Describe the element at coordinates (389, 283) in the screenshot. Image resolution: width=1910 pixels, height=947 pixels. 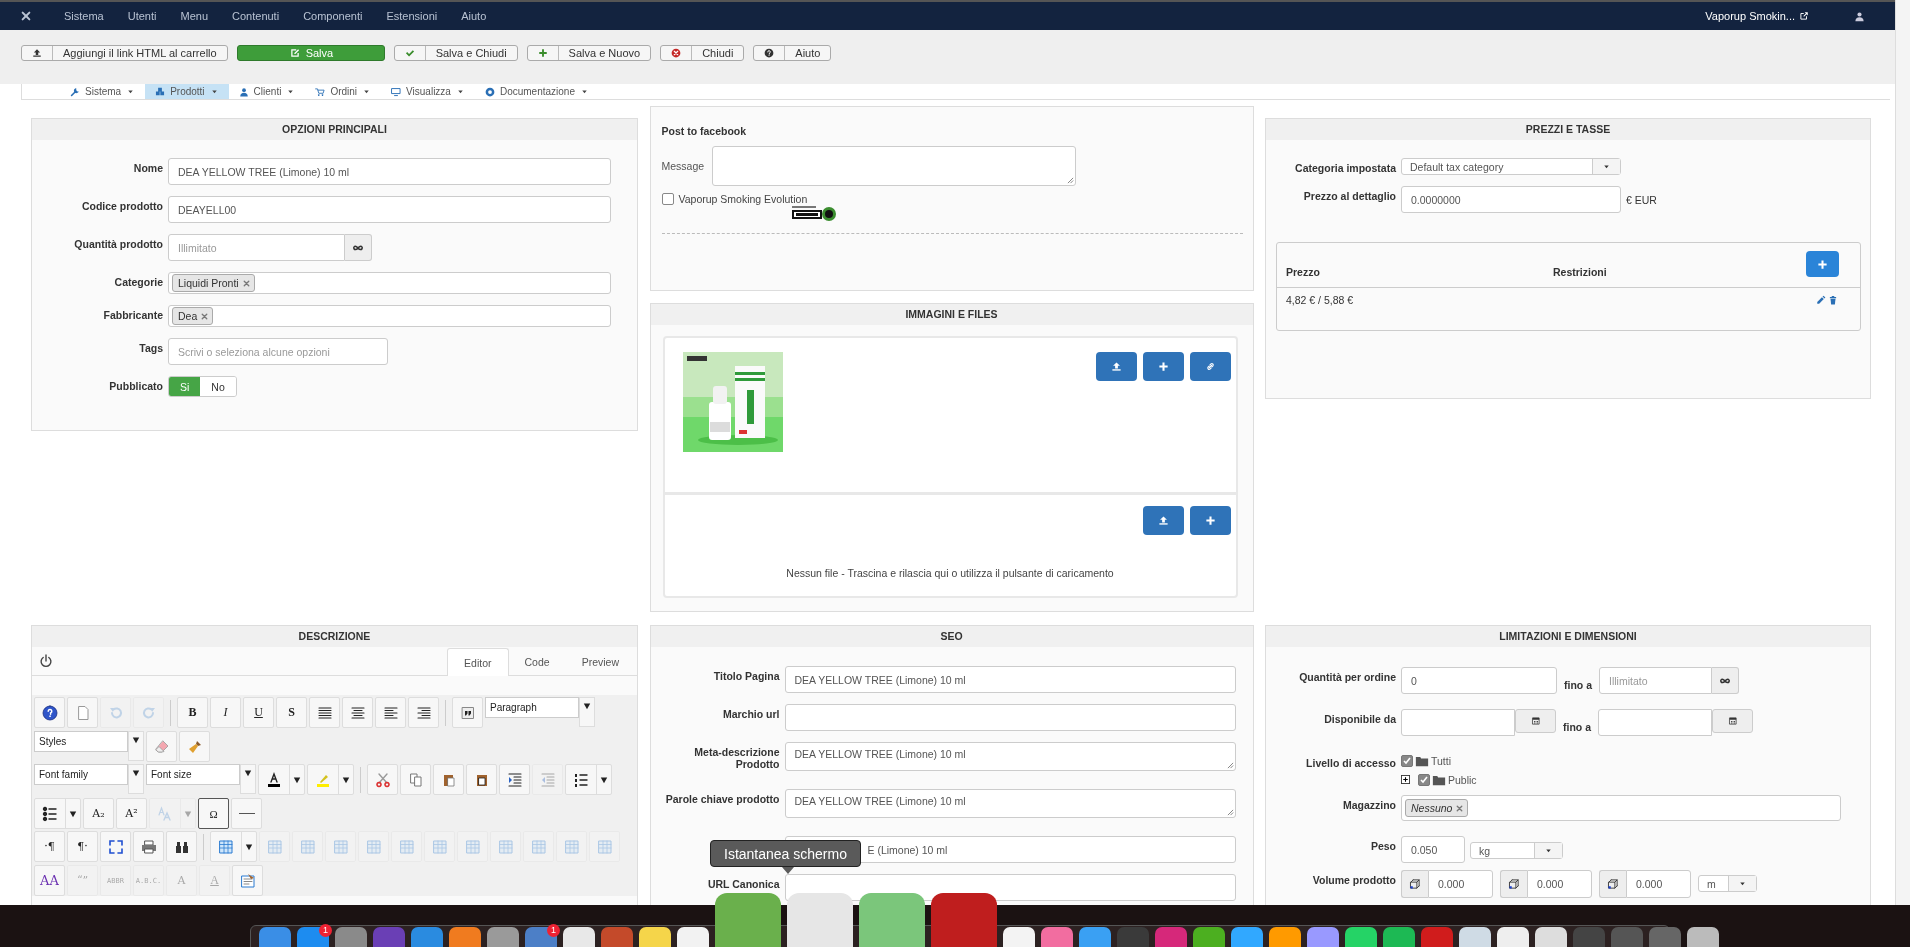
I see `tag-field: Liquidi Pronti` at that location.